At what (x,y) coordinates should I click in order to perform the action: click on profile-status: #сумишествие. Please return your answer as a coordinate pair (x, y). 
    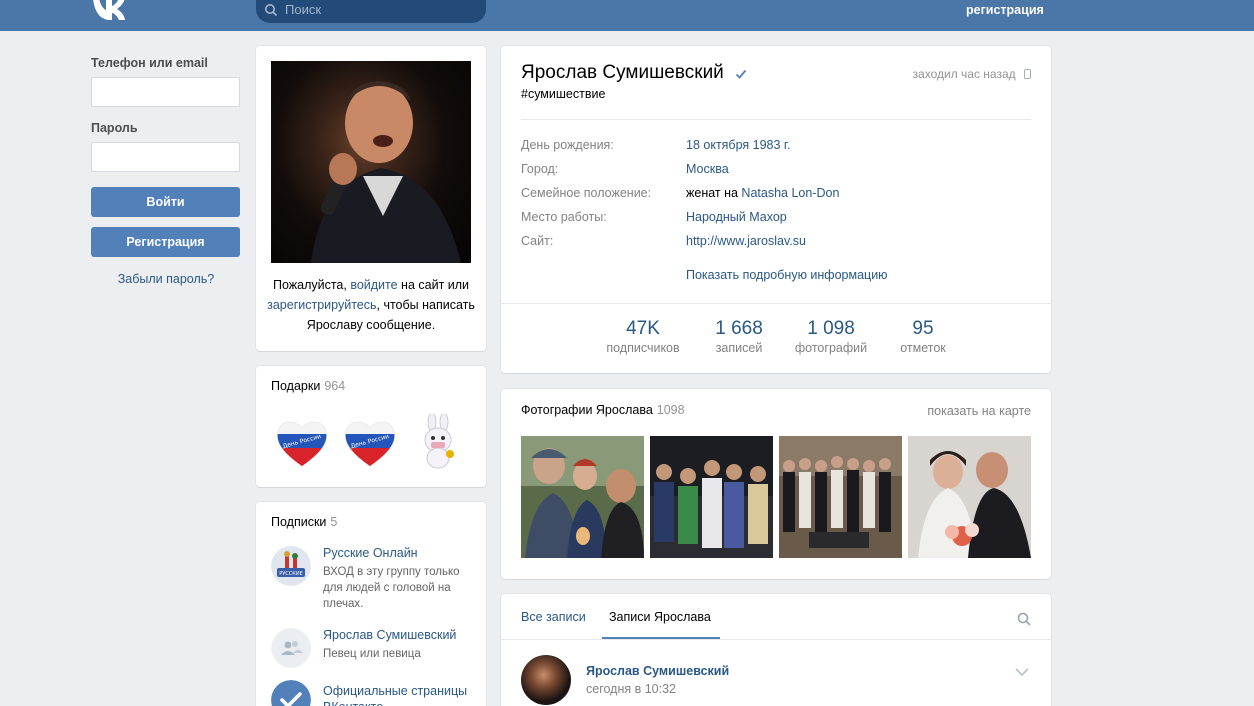
    Looking at the image, I should click on (563, 94).